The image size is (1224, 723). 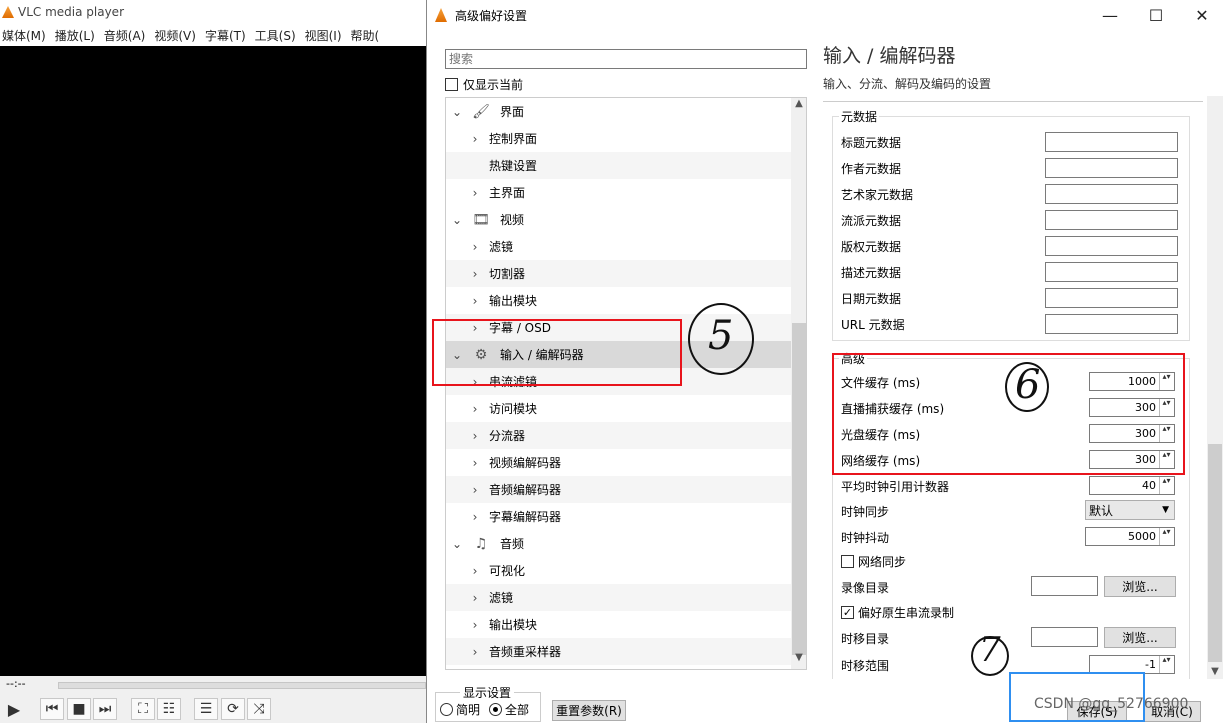 I want to click on tree-item: › 输出模块, so click(x=618, y=624).